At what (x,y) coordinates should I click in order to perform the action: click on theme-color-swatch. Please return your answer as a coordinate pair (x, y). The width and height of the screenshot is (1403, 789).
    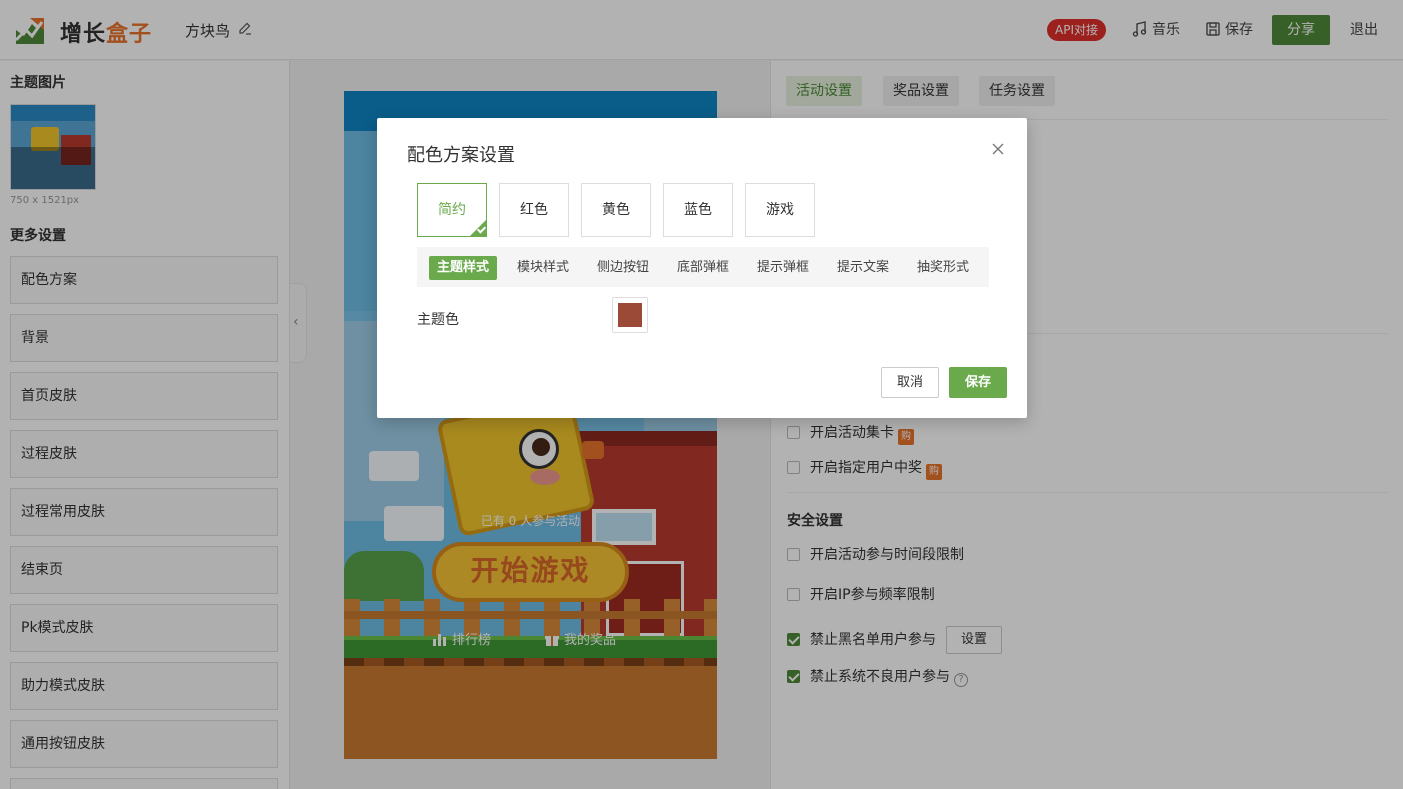
    Looking at the image, I should click on (630, 315).